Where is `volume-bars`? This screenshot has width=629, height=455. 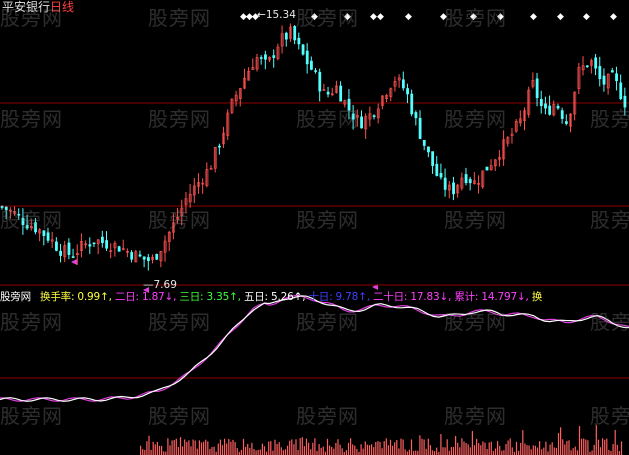 volume-bars is located at coordinates (381, 440).